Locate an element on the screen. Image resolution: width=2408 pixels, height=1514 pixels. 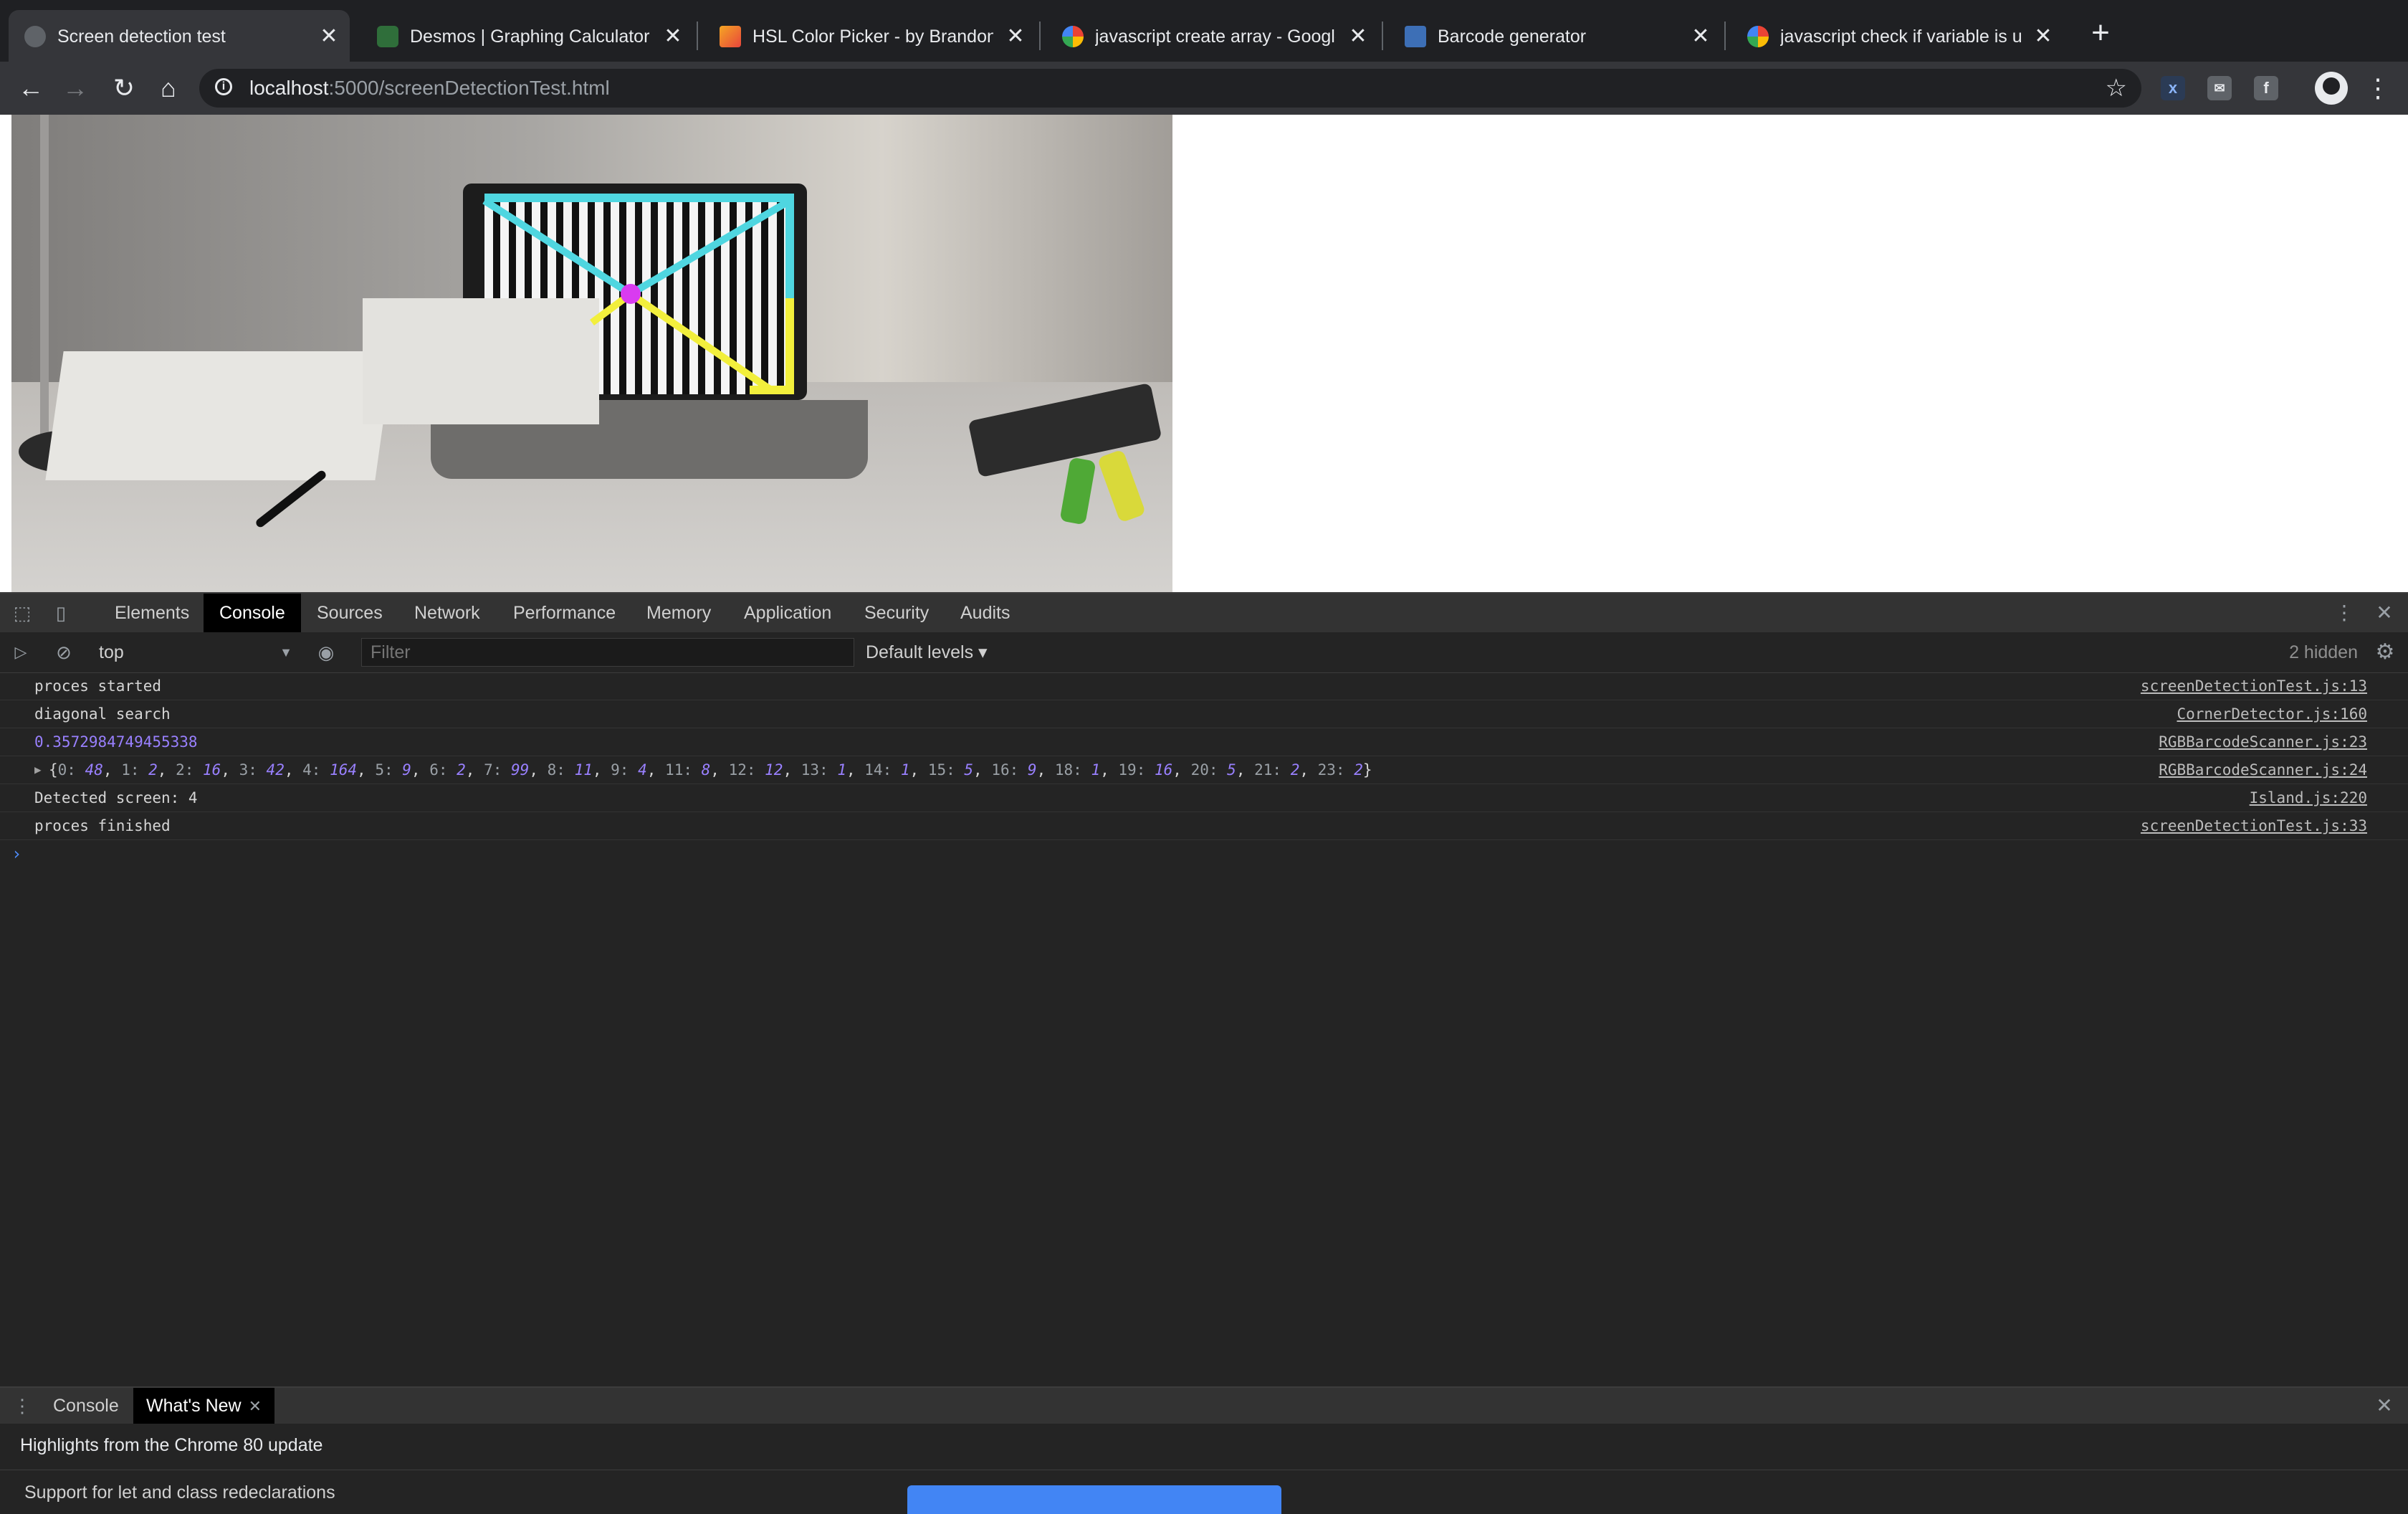
tab-hsl-color-picker: HSL Color Picker - by Brandon M ✕ is located at coordinates (870, 36).